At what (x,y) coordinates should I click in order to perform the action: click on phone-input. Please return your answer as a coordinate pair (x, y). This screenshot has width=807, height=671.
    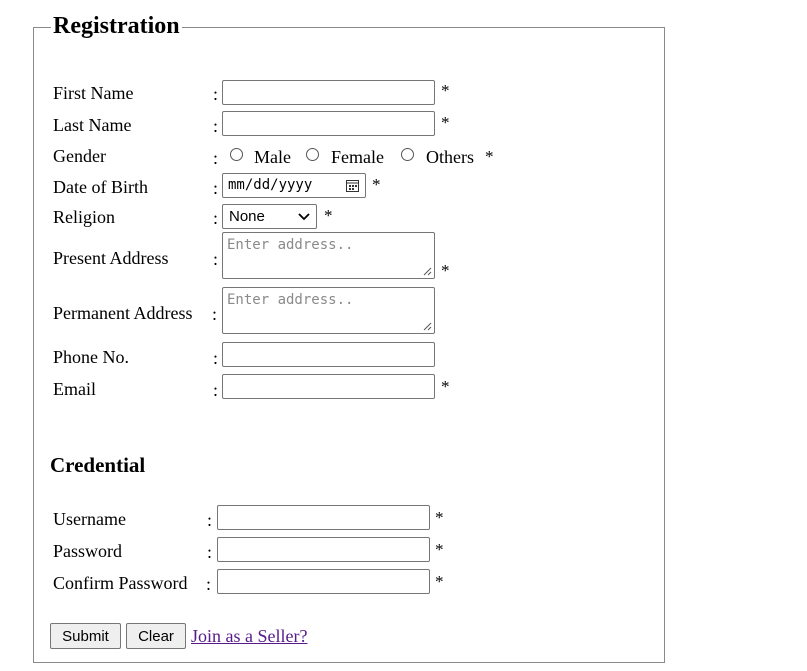
    Looking at the image, I should click on (328, 354).